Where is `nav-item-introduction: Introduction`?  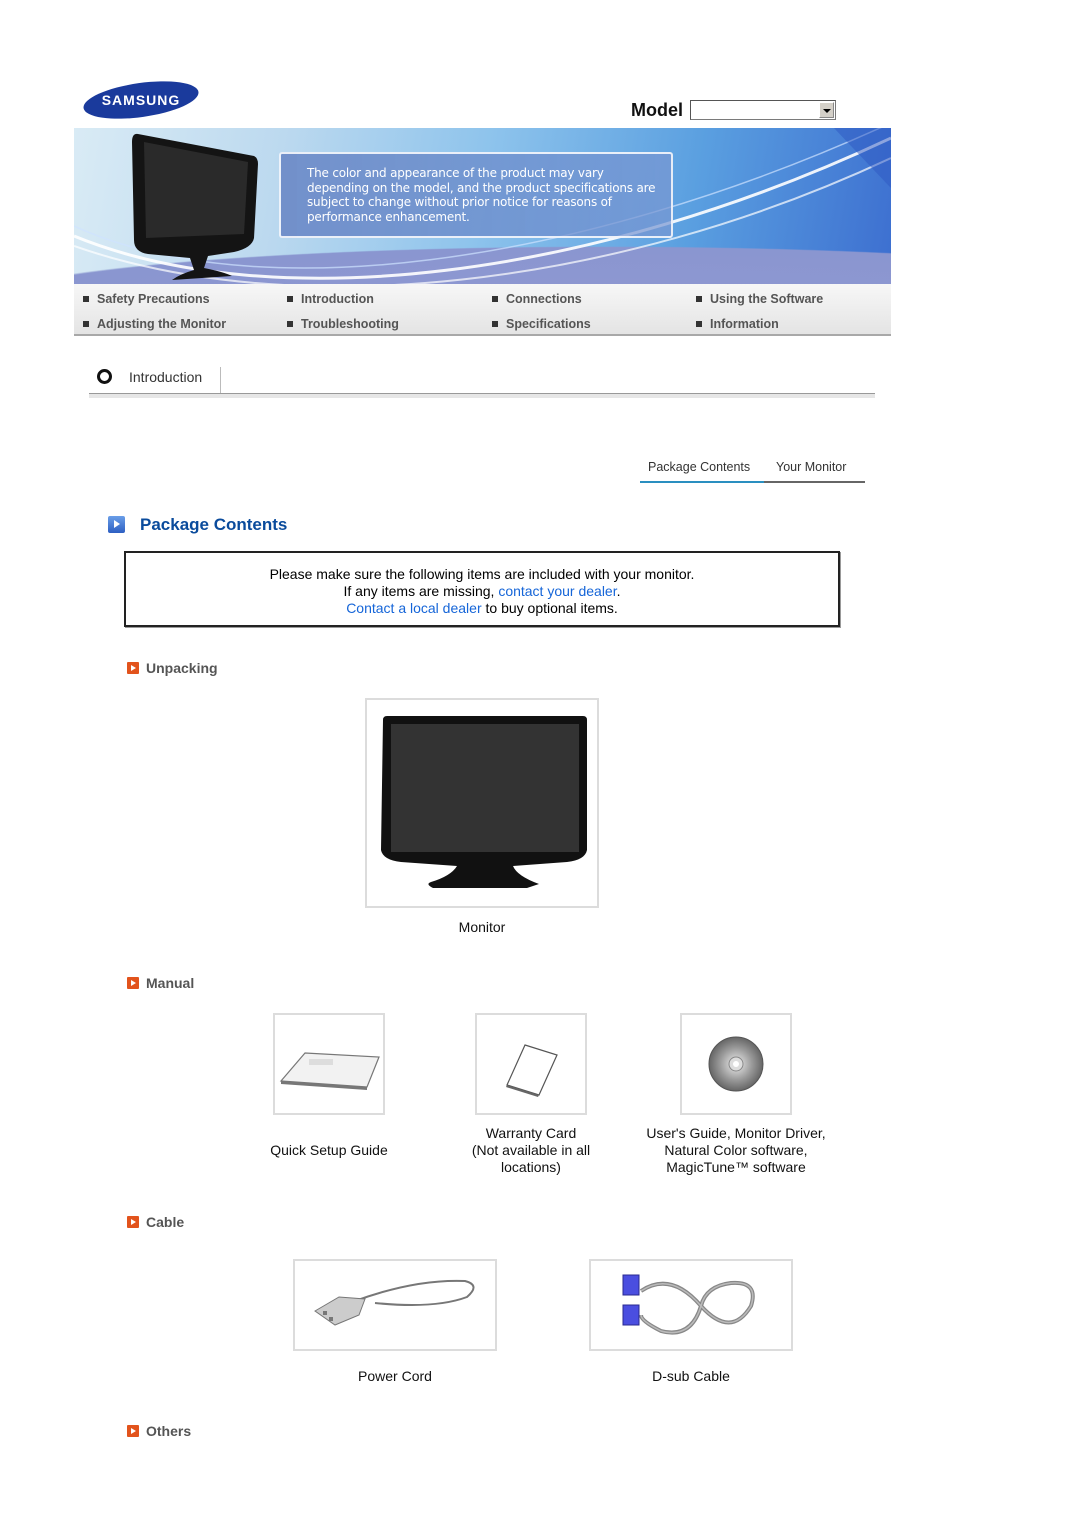 nav-item-introduction: Introduction is located at coordinates (330, 299).